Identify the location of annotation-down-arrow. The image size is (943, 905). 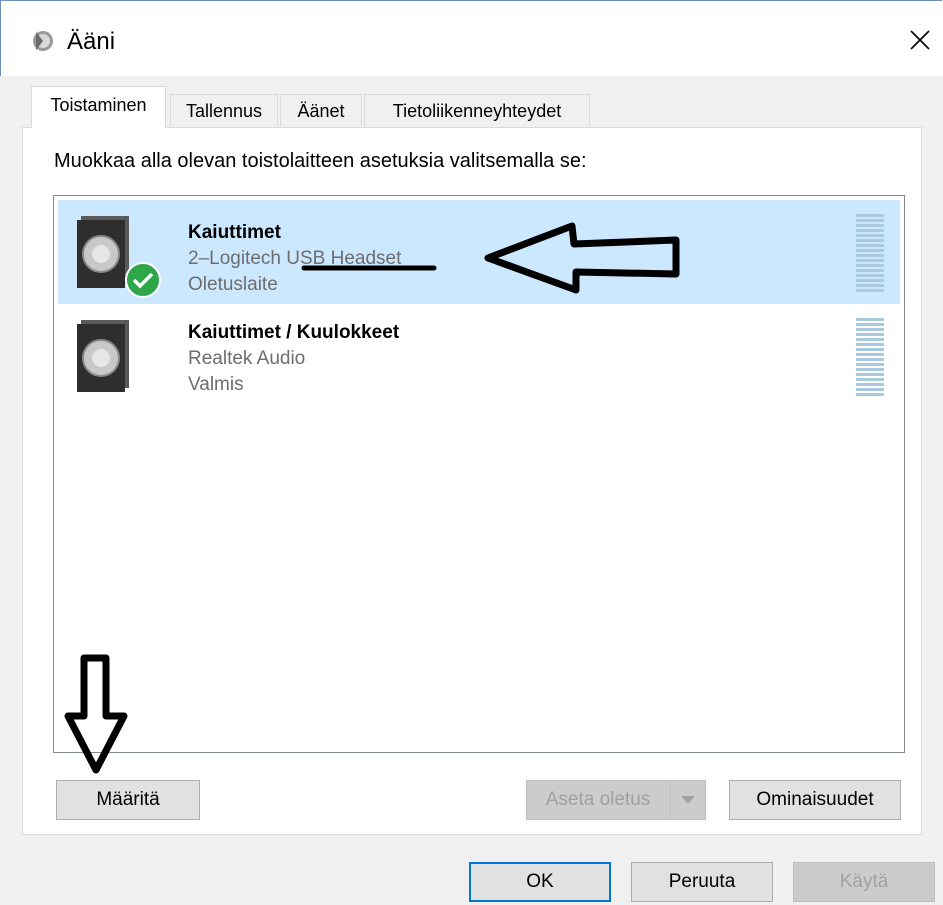
(96, 714).